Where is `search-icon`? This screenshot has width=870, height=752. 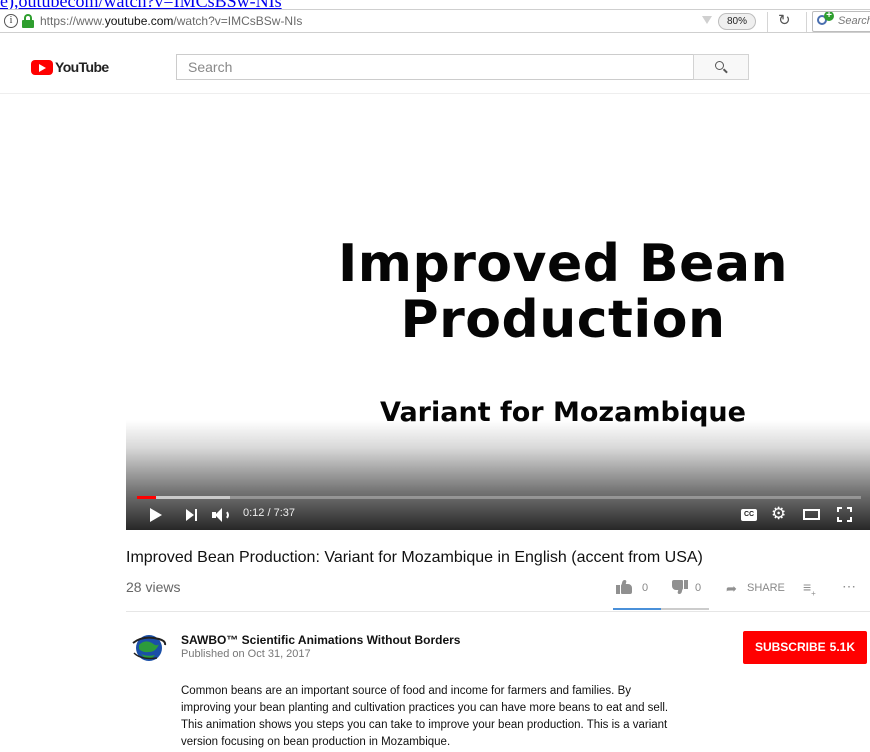
search-icon is located at coordinates (719, 65).